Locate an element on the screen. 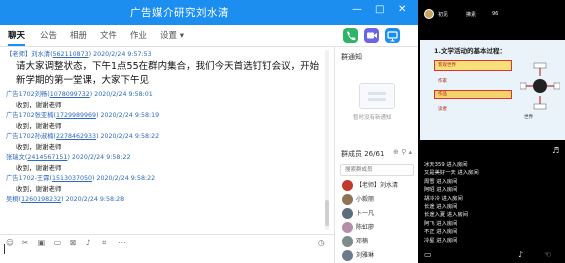 The width and height of the screenshot is (565, 263). message-time: 2020/2/24 9:57:53 is located at coordinates (122, 54).